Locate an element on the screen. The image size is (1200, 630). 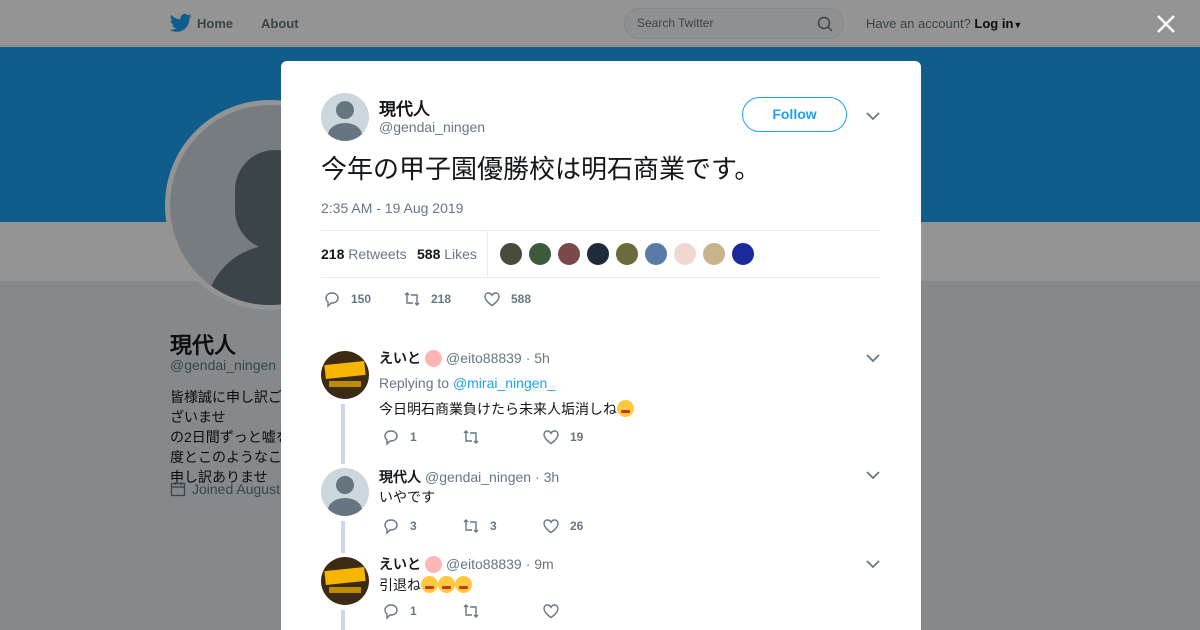
reply-text-body: 今日明石商業負けたら未来人垢消しね is located at coordinates (498, 410).